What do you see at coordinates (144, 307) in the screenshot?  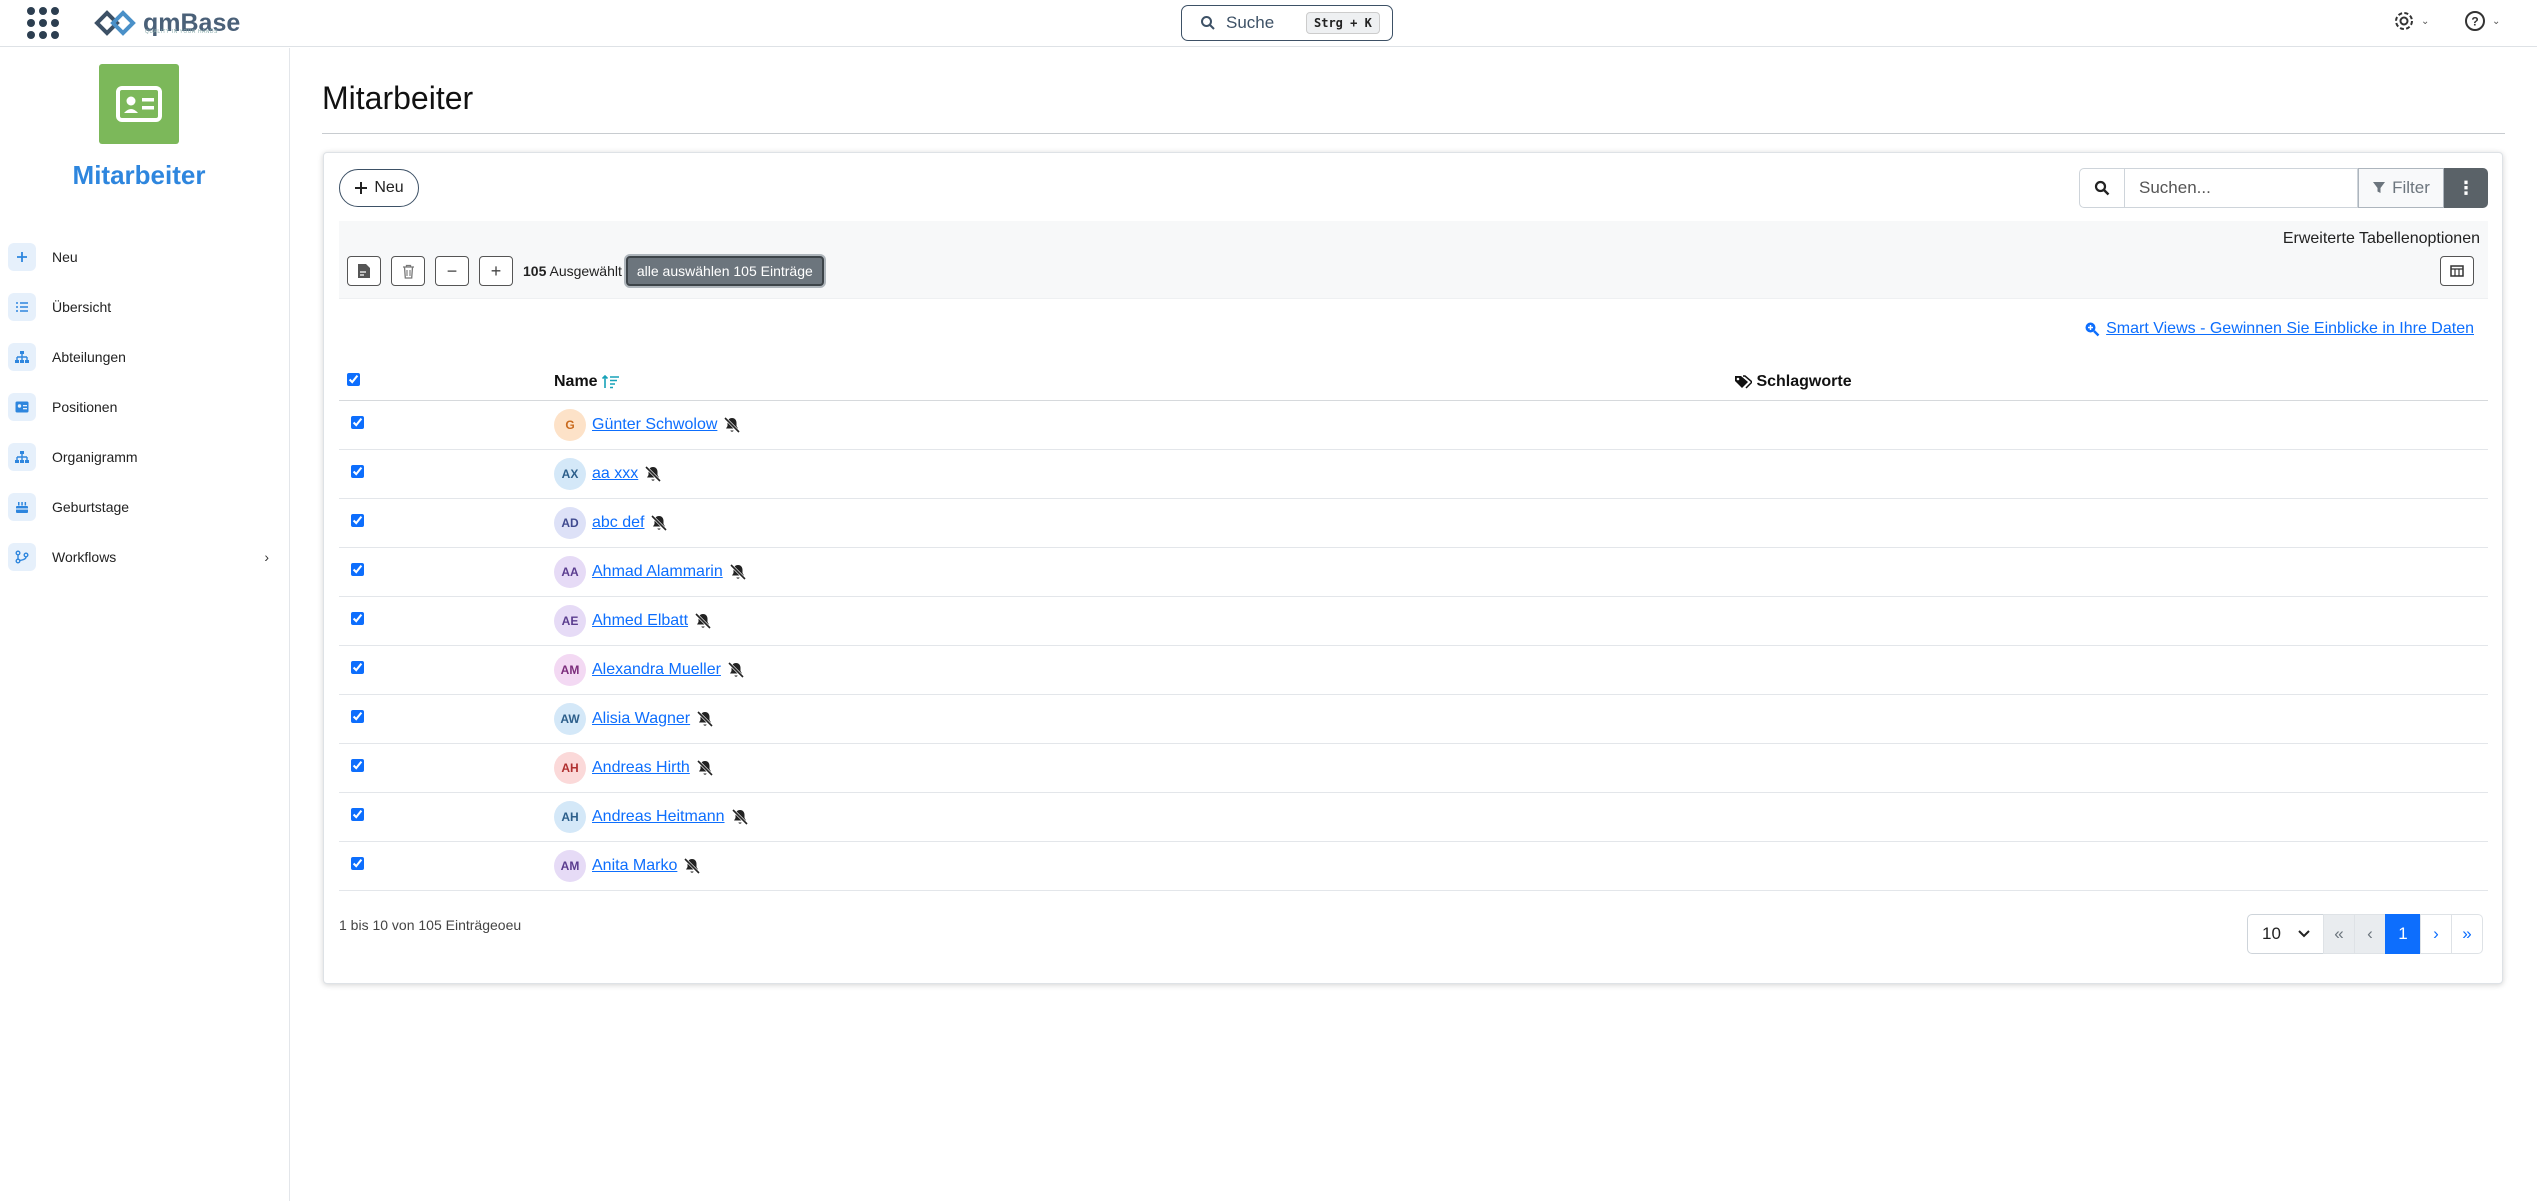 I see `sidebar-item-uebersicht: Übersicht` at bounding box center [144, 307].